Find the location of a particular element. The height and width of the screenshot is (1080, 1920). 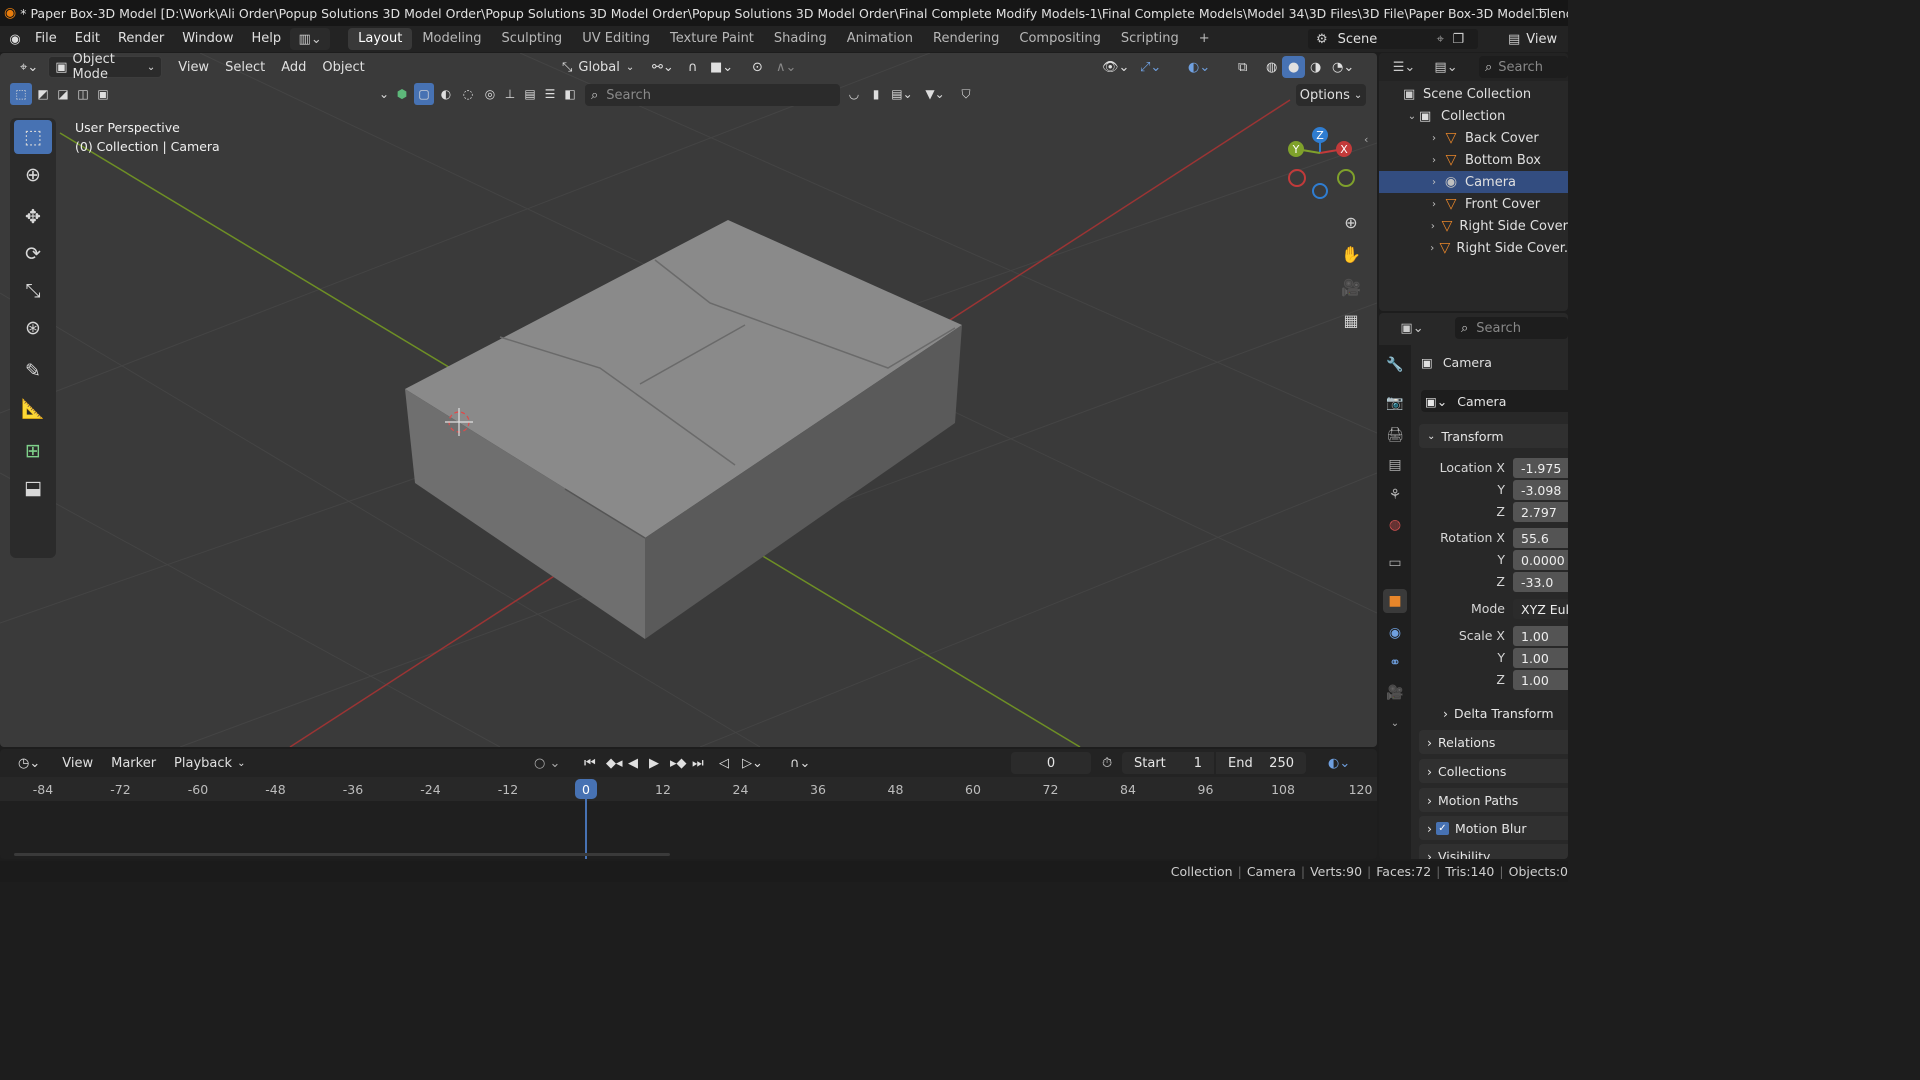

wireframe-shading-icon: ◍ is located at coordinates (1271, 67).